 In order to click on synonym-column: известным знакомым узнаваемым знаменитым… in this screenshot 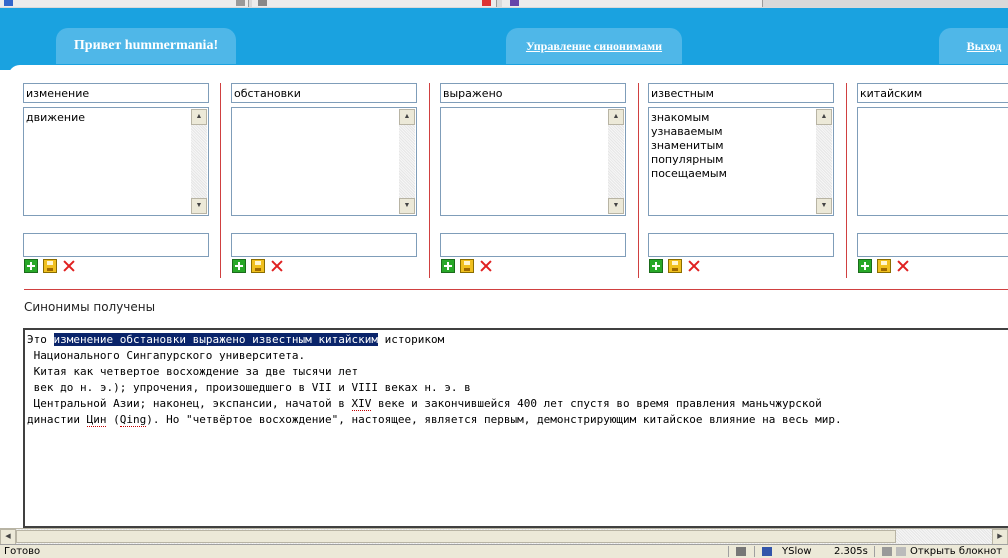, I will do `click(742, 180)`.